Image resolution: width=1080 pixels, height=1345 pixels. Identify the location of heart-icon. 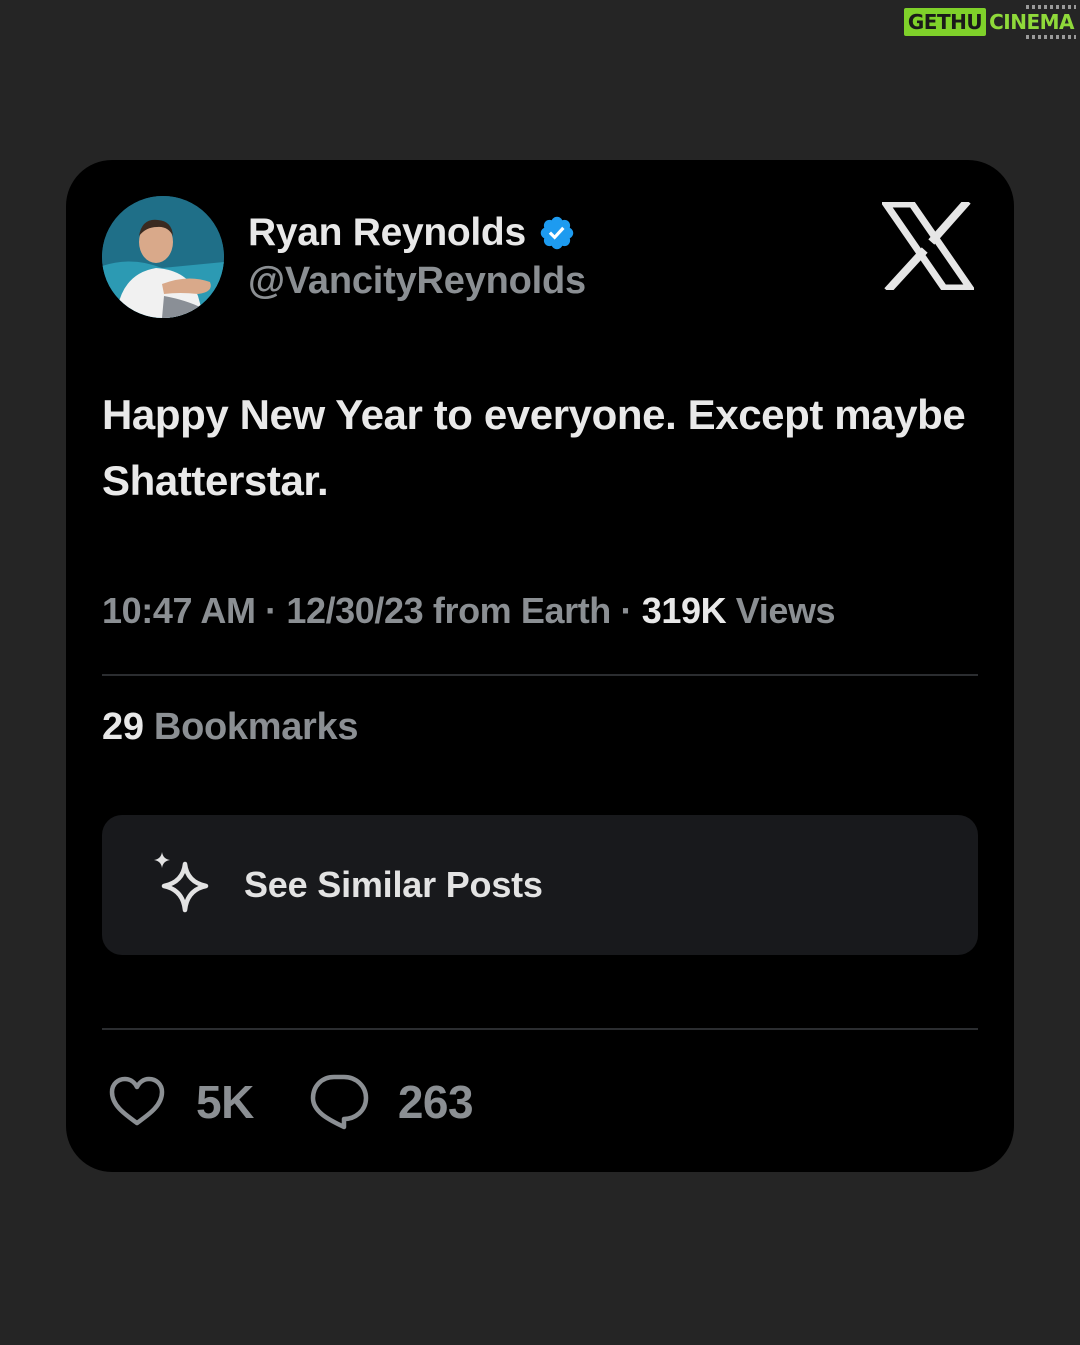
(137, 1101).